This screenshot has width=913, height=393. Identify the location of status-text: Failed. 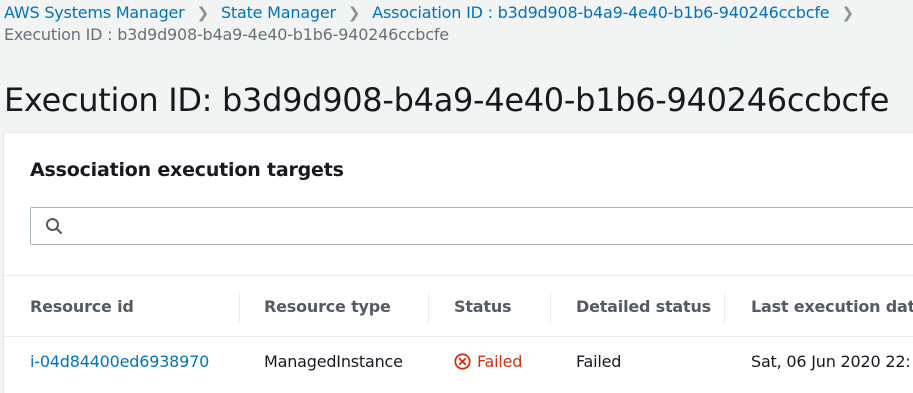
(500, 361).